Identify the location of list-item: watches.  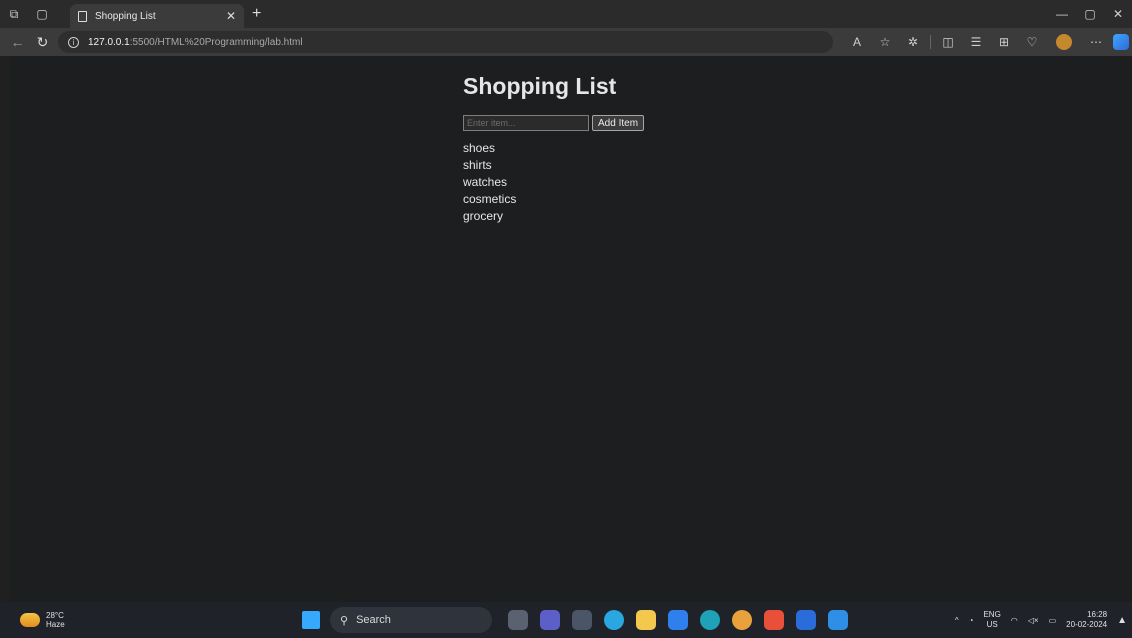
(485, 182).